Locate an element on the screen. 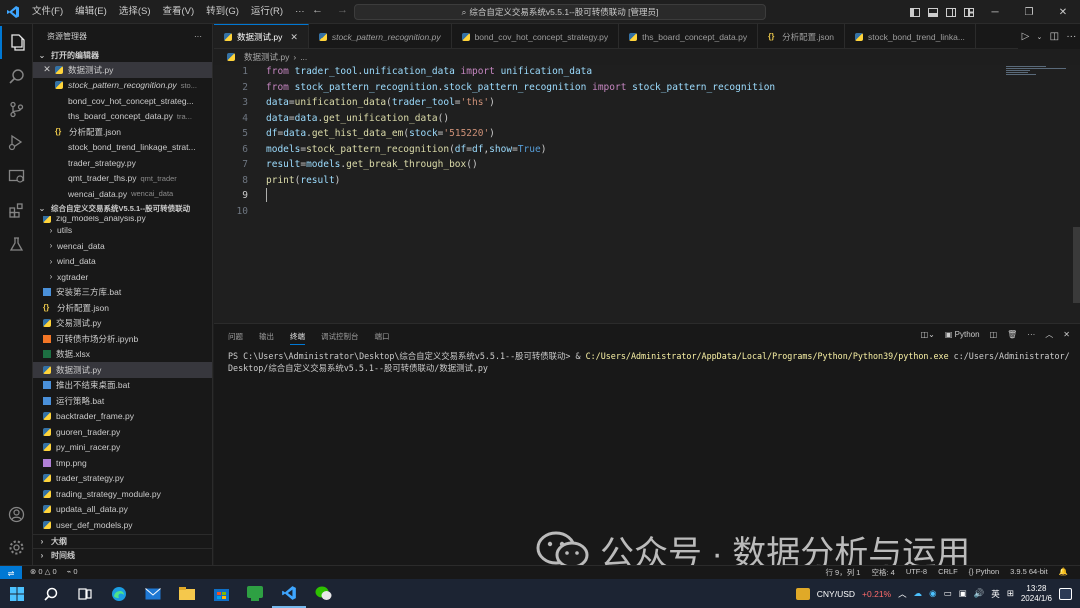 This screenshot has width=1080, height=608. file-item: updata_all_data.py is located at coordinates (122, 510).